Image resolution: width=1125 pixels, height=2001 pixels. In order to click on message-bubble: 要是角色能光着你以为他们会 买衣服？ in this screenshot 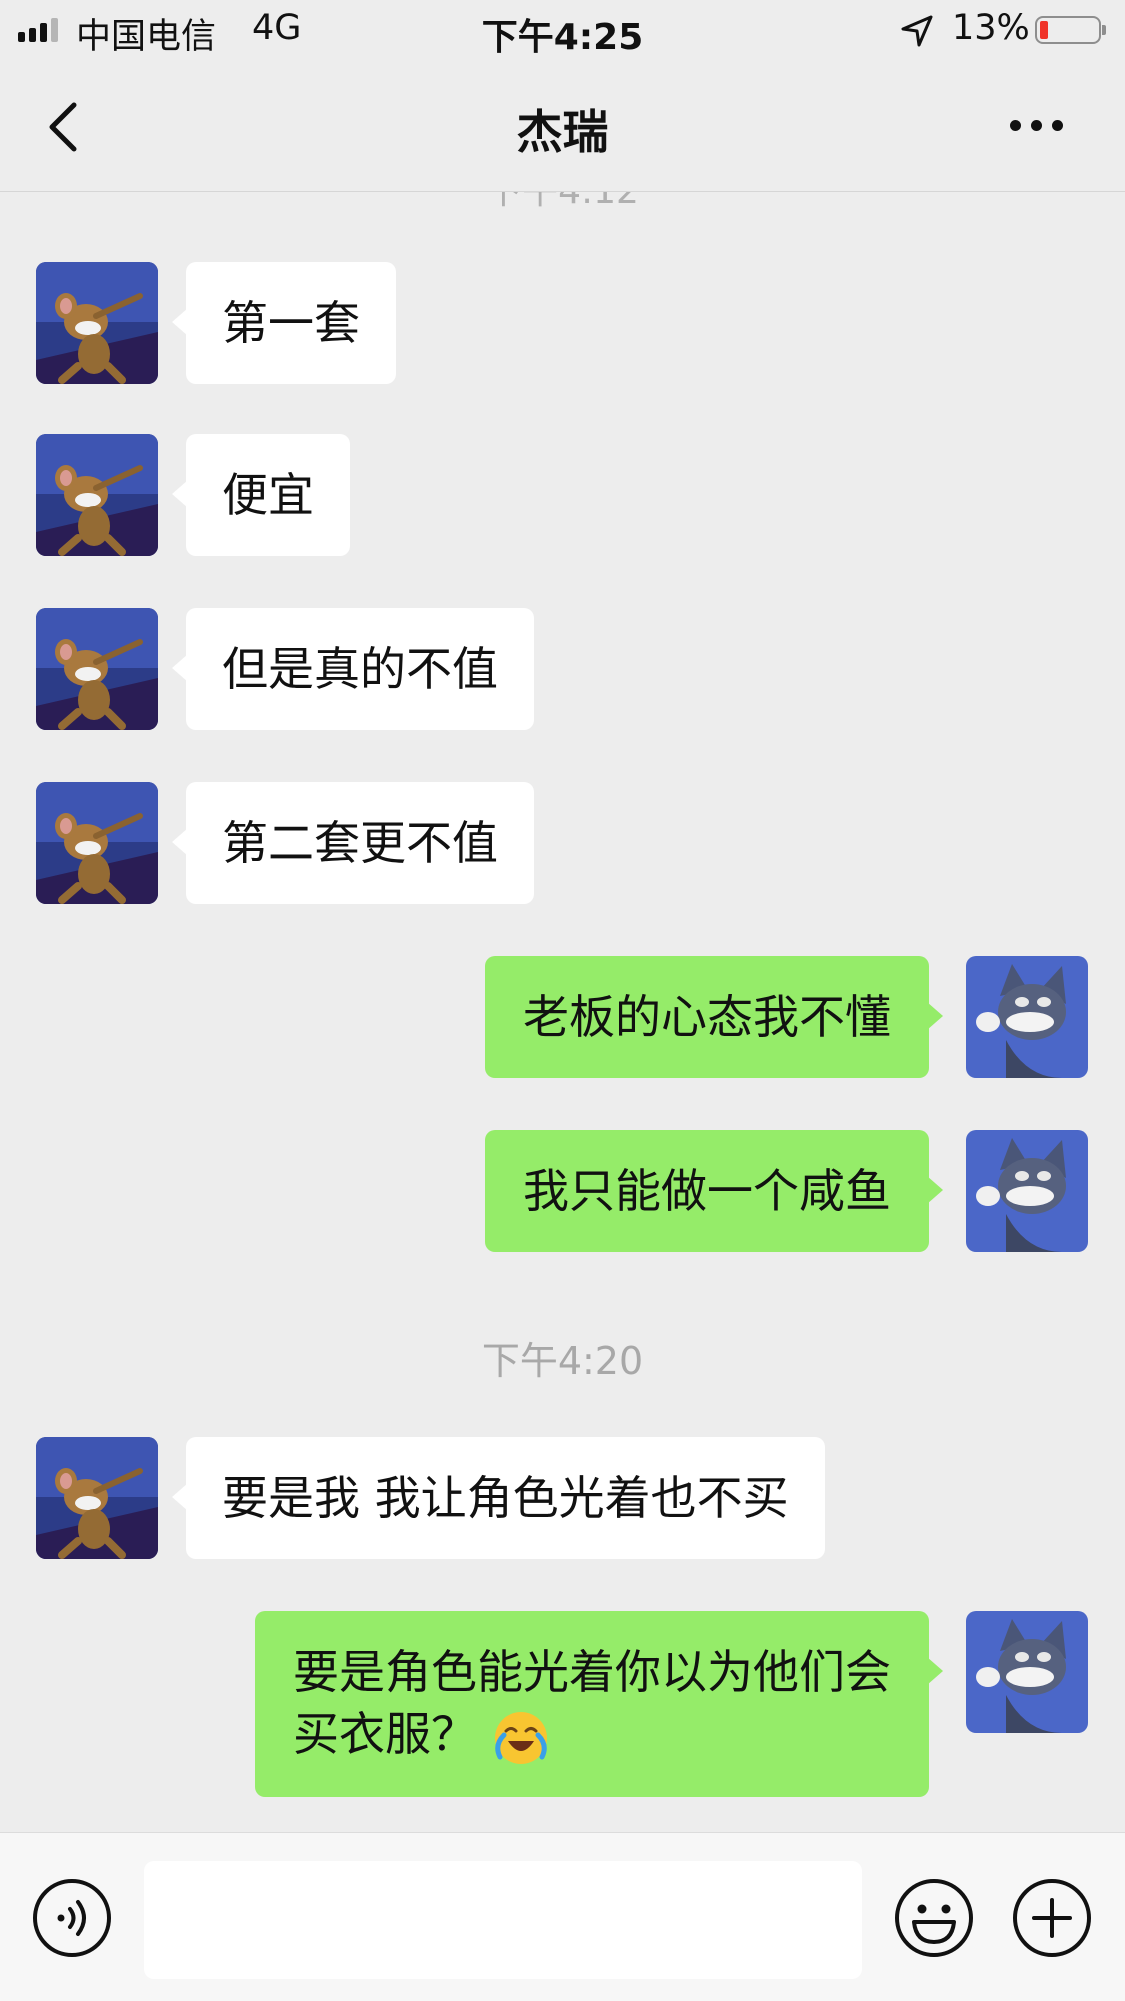, I will do `click(599, 1704)`.